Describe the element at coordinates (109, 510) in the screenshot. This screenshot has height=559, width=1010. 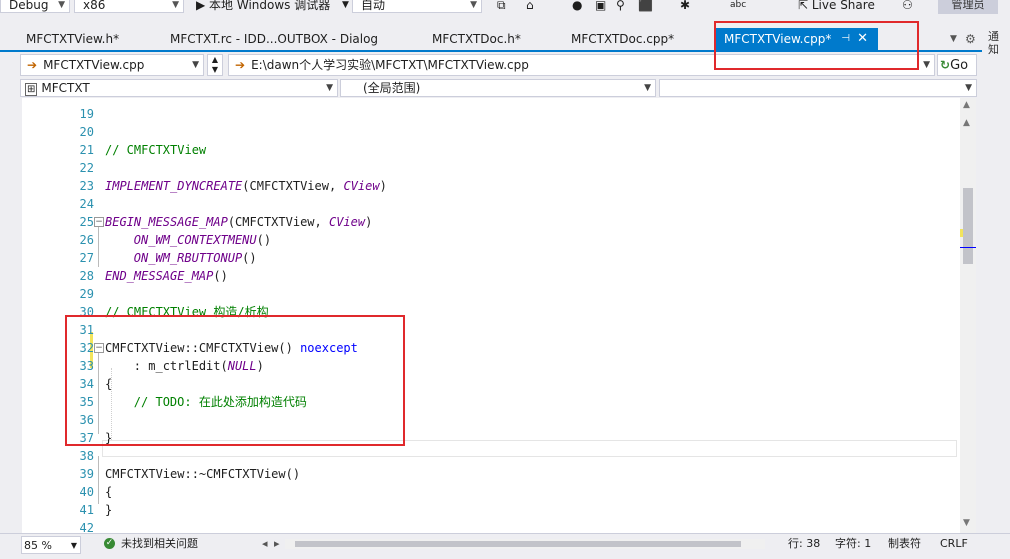
I see `code-text: }` at that location.